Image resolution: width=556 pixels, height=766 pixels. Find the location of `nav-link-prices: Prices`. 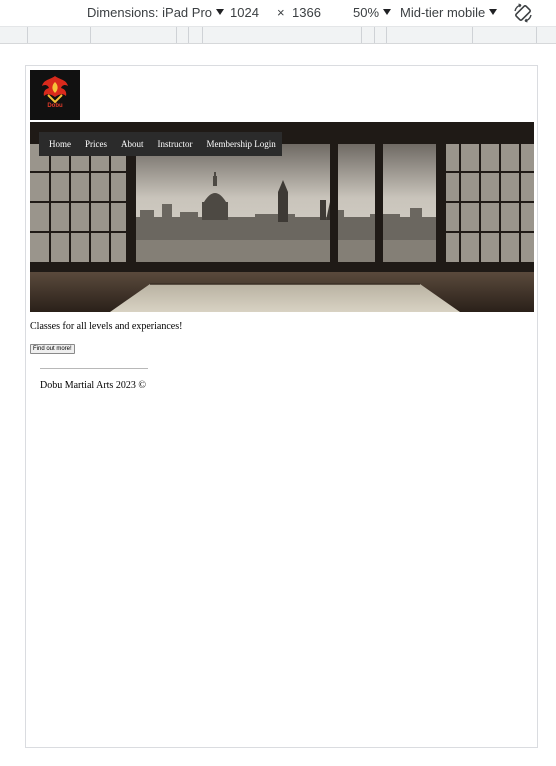

nav-link-prices: Prices is located at coordinates (96, 144).